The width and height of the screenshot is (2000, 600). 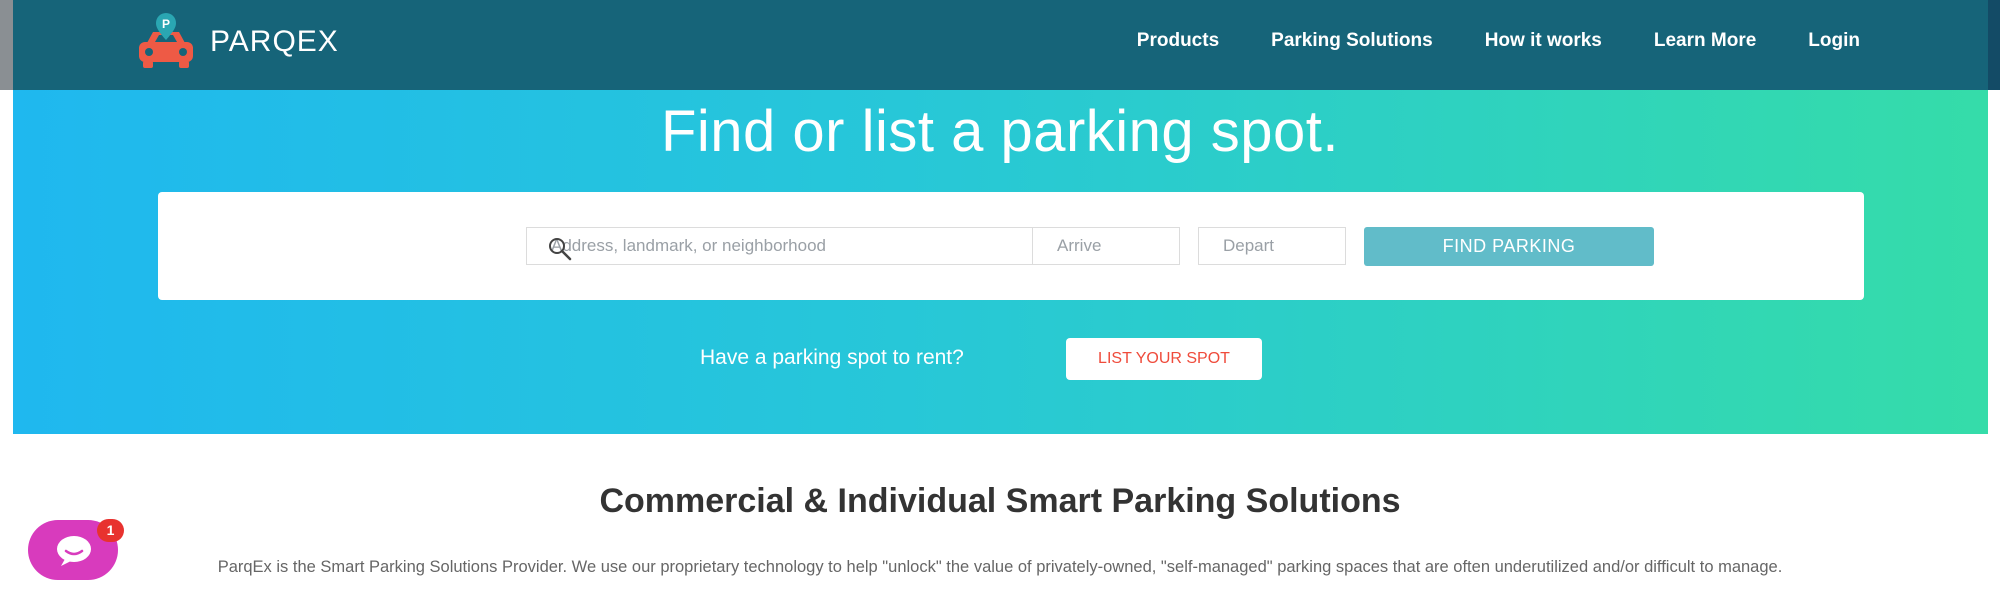 I want to click on arrive-field, so click(x=1106, y=246).